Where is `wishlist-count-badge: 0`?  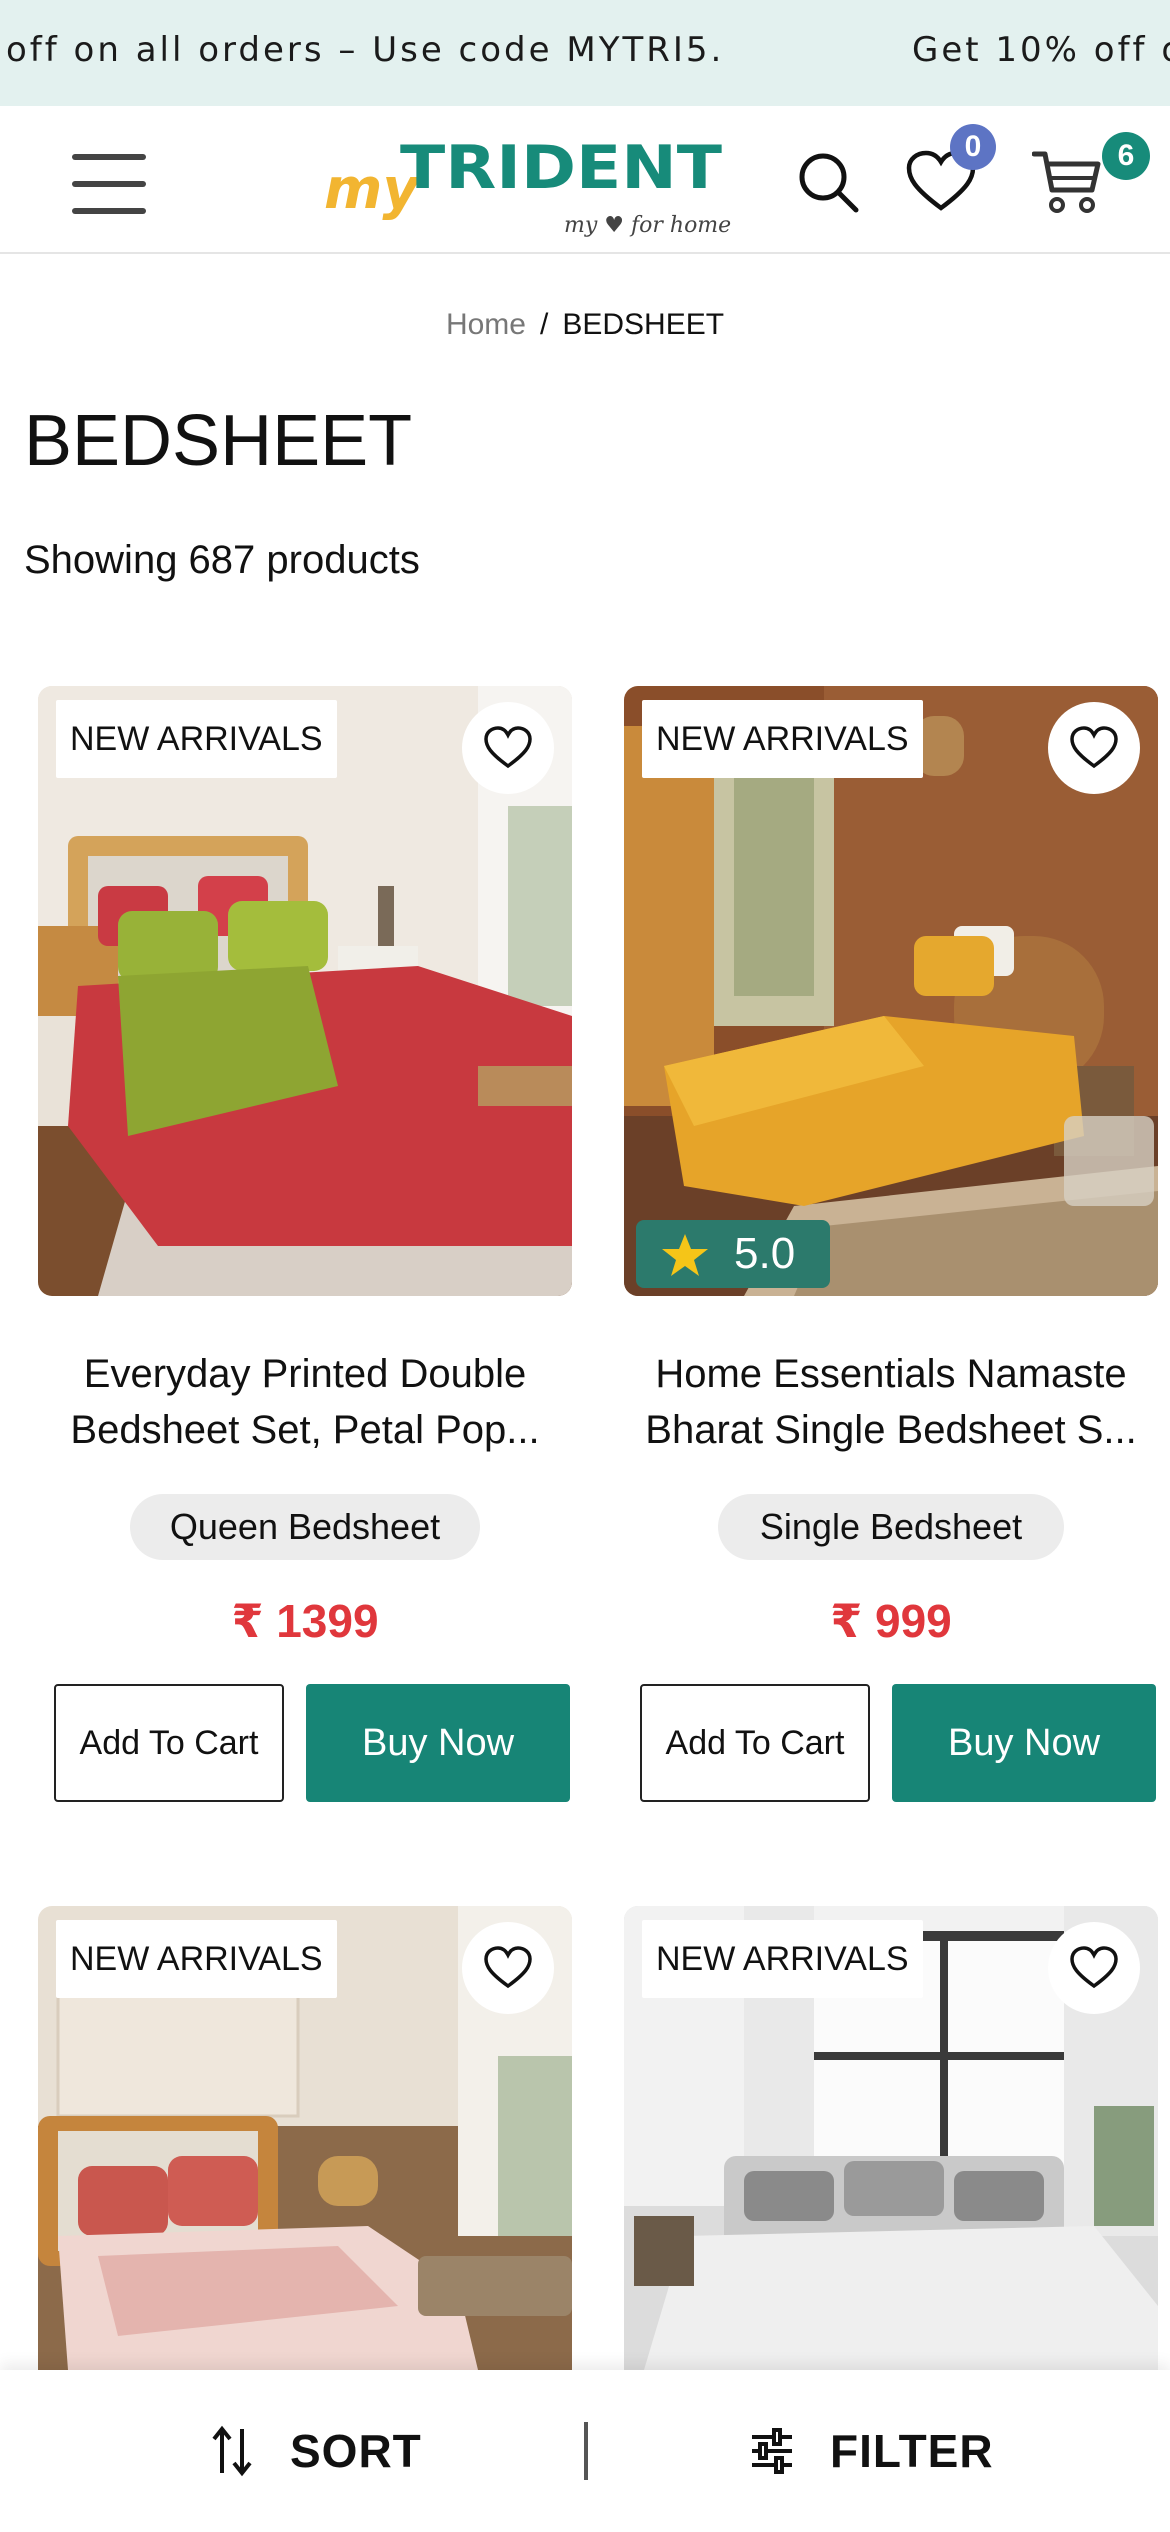
wishlist-count-badge: 0 is located at coordinates (973, 147).